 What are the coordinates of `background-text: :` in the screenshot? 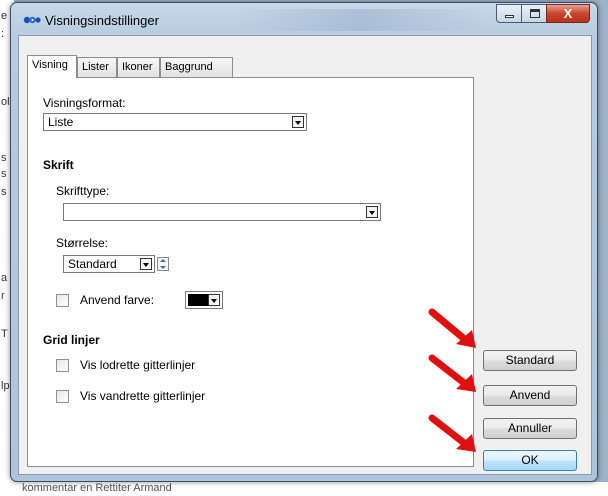 It's located at (3, 34).